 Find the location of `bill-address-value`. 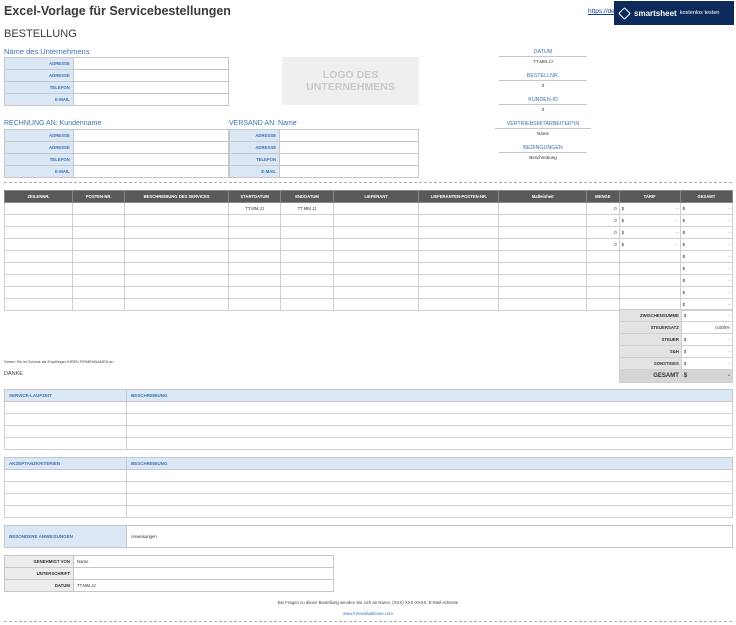

bill-address-value is located at coordinates (151, 135).